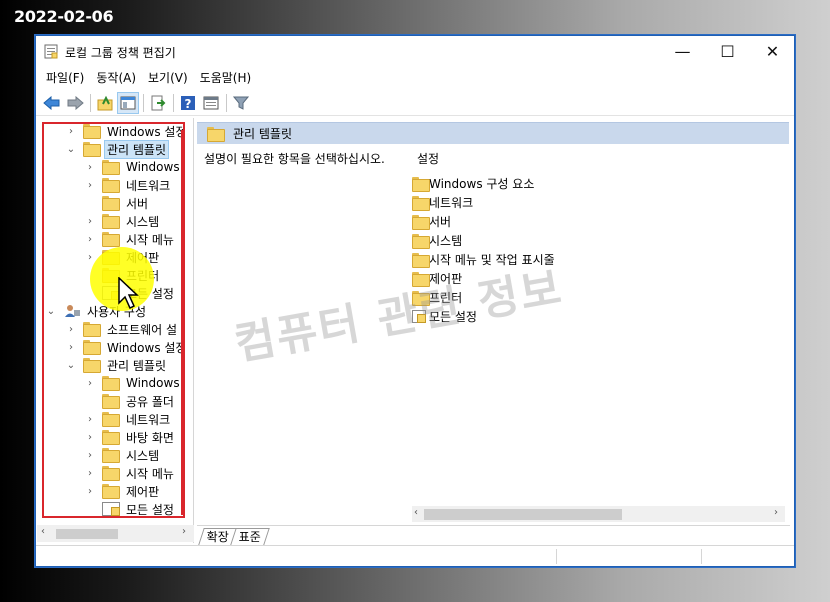  I want to click on tree-item: ⌄ 관리 템플릿, so click(116, 365).